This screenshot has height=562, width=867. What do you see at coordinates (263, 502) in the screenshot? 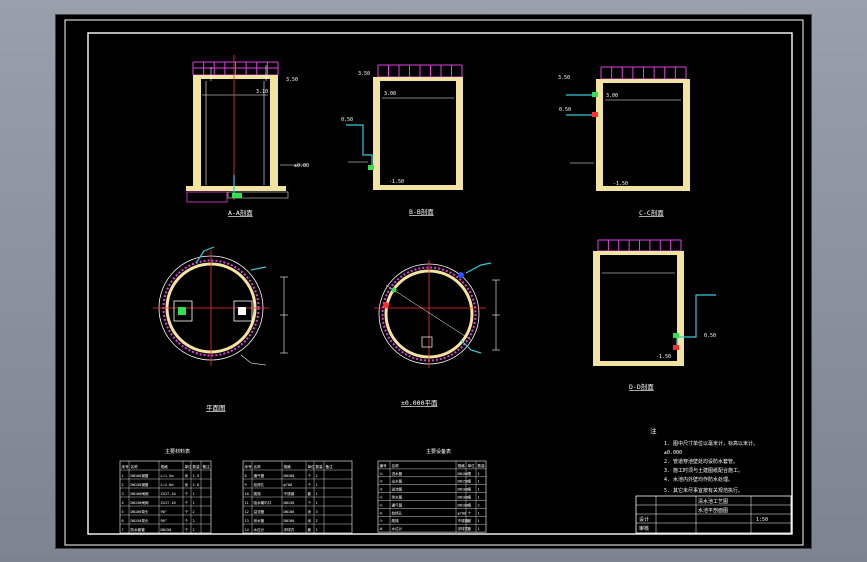
I see `table-cell: 吸水喇叭口` at bounding box center [263, 502].